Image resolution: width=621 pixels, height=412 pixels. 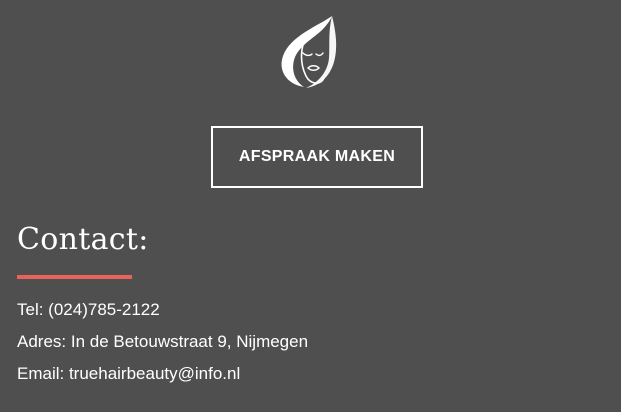 What do you see at coordinates (83, 239) in the screenshot?
I see `contact-heading: Contact:` at bounding box center [83, 239].